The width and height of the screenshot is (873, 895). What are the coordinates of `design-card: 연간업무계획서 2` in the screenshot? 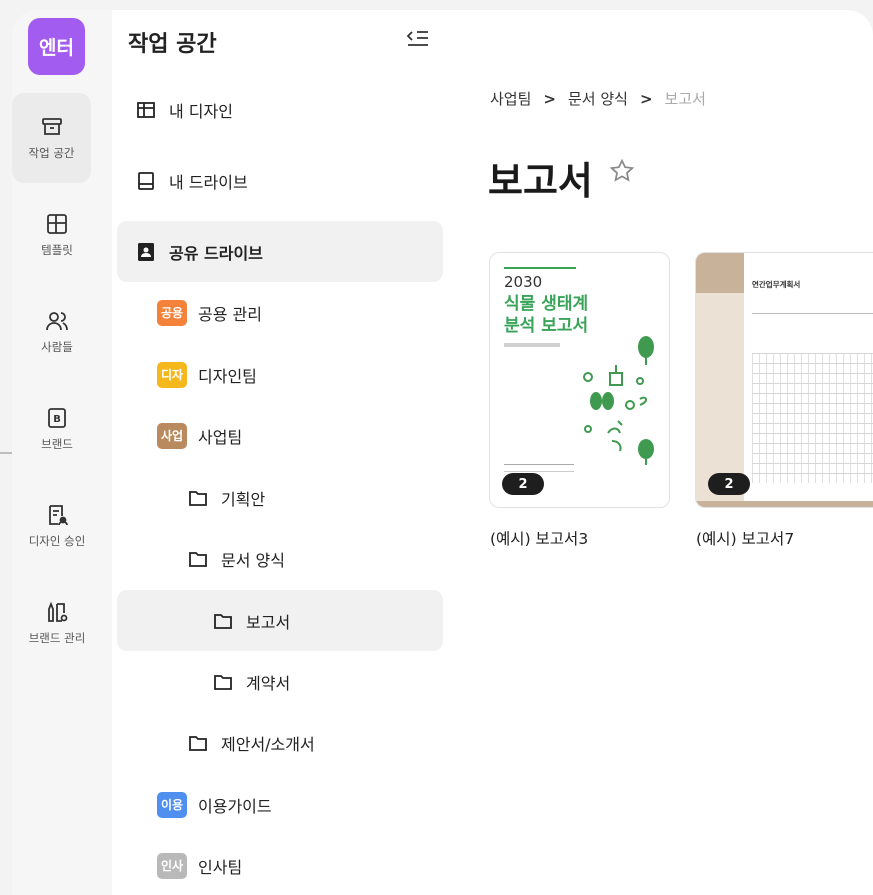 It's located at (784, 380).